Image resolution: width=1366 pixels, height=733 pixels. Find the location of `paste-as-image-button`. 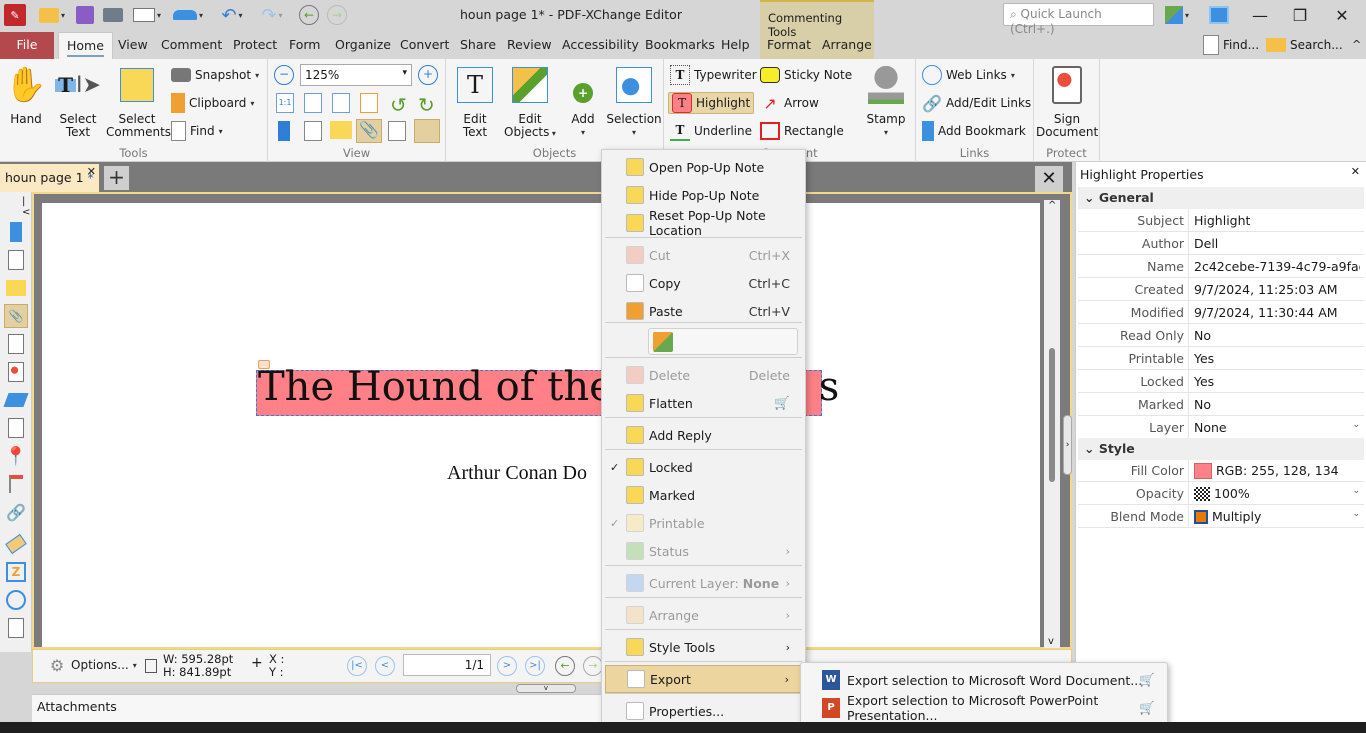

paste-as-image-button is located at coordinates (723, 341).